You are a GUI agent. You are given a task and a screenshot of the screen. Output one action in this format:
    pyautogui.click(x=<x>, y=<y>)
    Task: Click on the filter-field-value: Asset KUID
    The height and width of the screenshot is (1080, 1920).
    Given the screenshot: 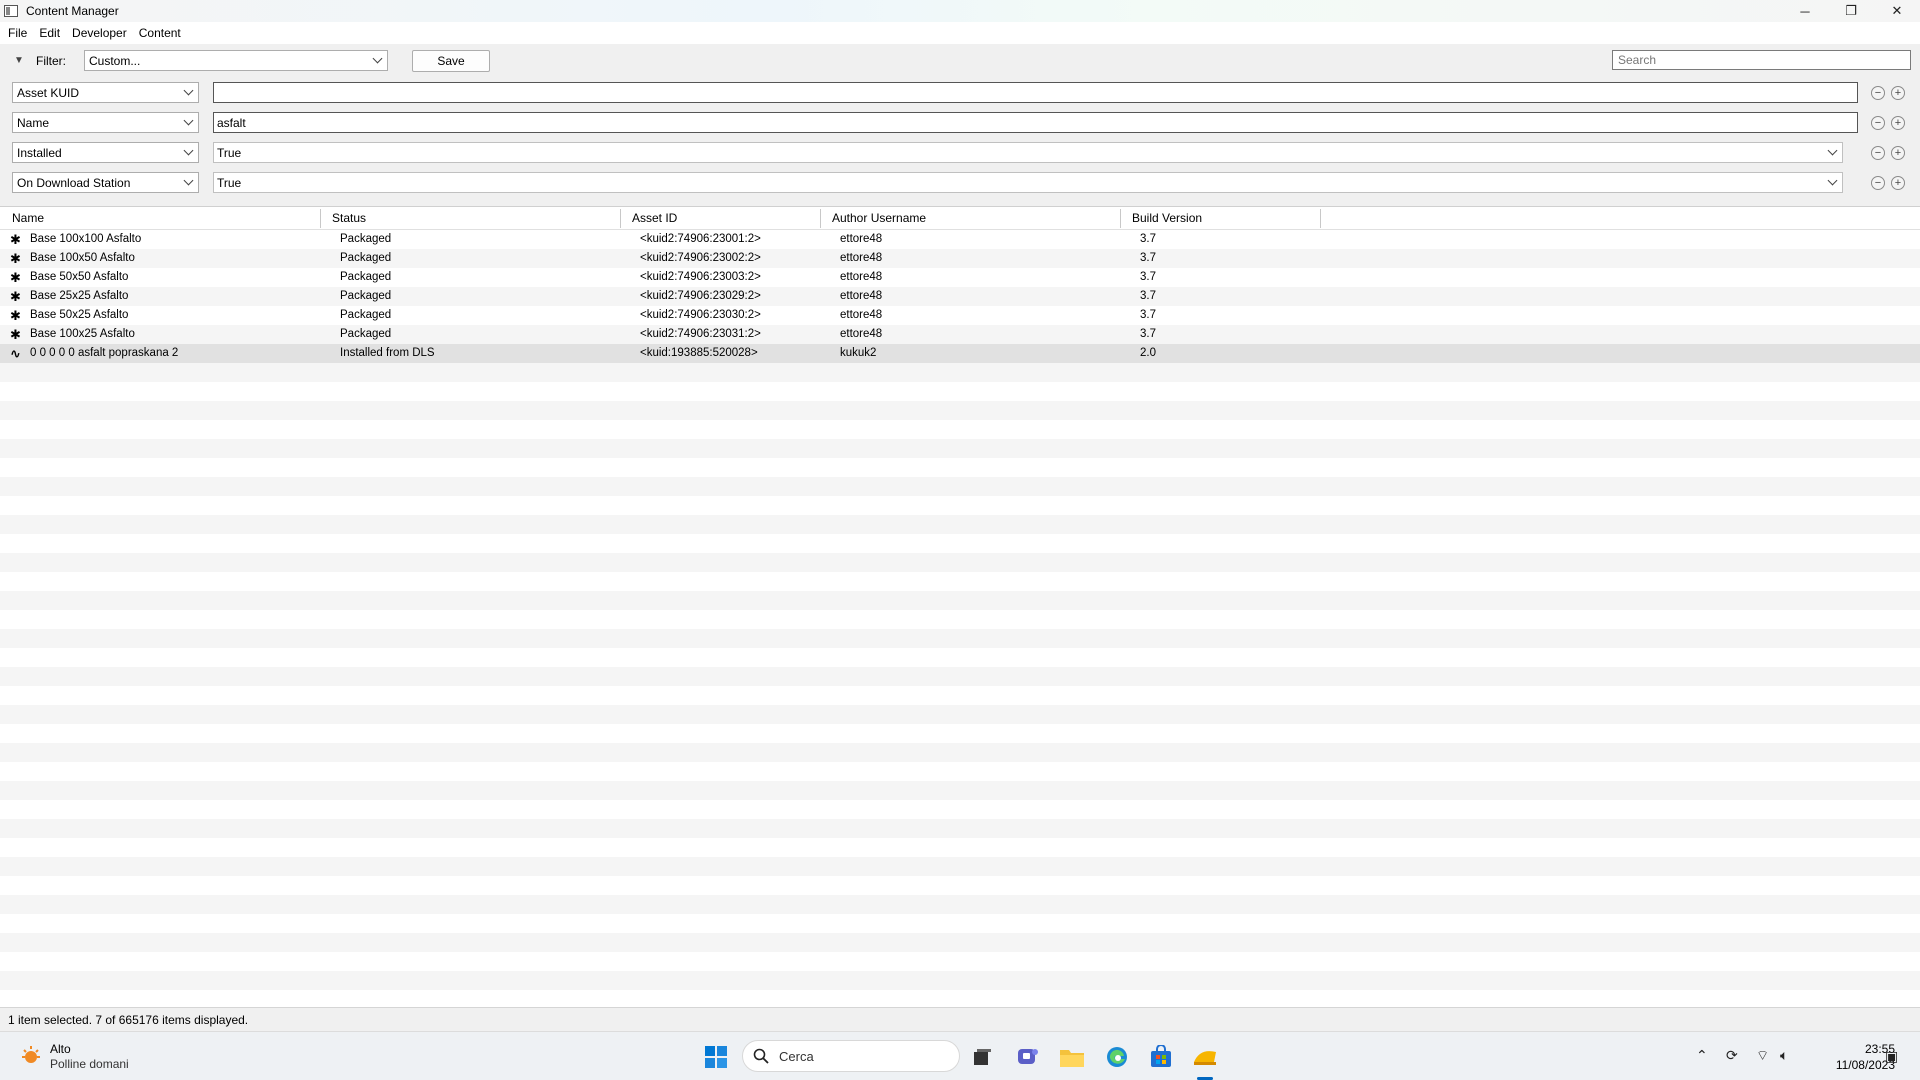 What is the action you would take?
    pyautogui.click(x=48, y=92)
    